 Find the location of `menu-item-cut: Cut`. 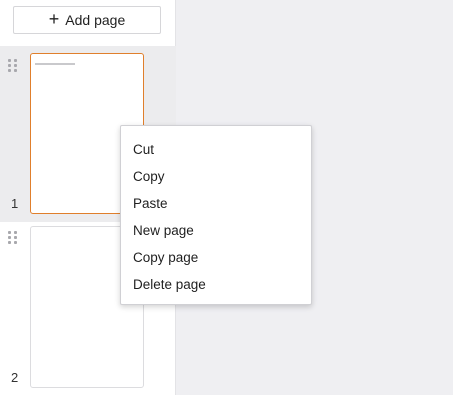

menu-item-cut: Cut is located at coordinates (216, 149).